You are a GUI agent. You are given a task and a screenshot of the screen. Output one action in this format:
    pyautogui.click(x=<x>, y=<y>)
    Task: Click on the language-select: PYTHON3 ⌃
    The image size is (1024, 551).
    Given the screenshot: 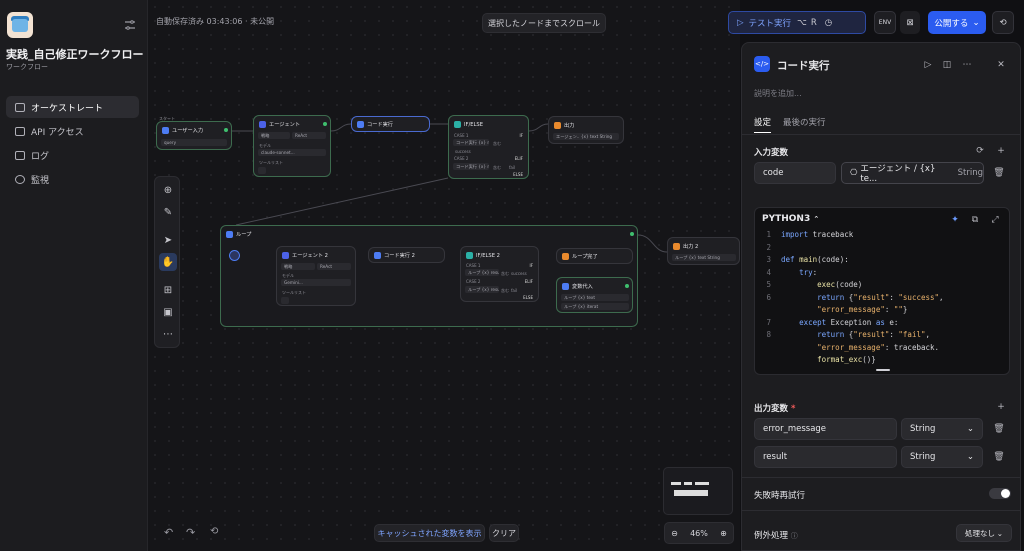 What is the action you would take?
    pyautogui.click(x=790, y=219)
    